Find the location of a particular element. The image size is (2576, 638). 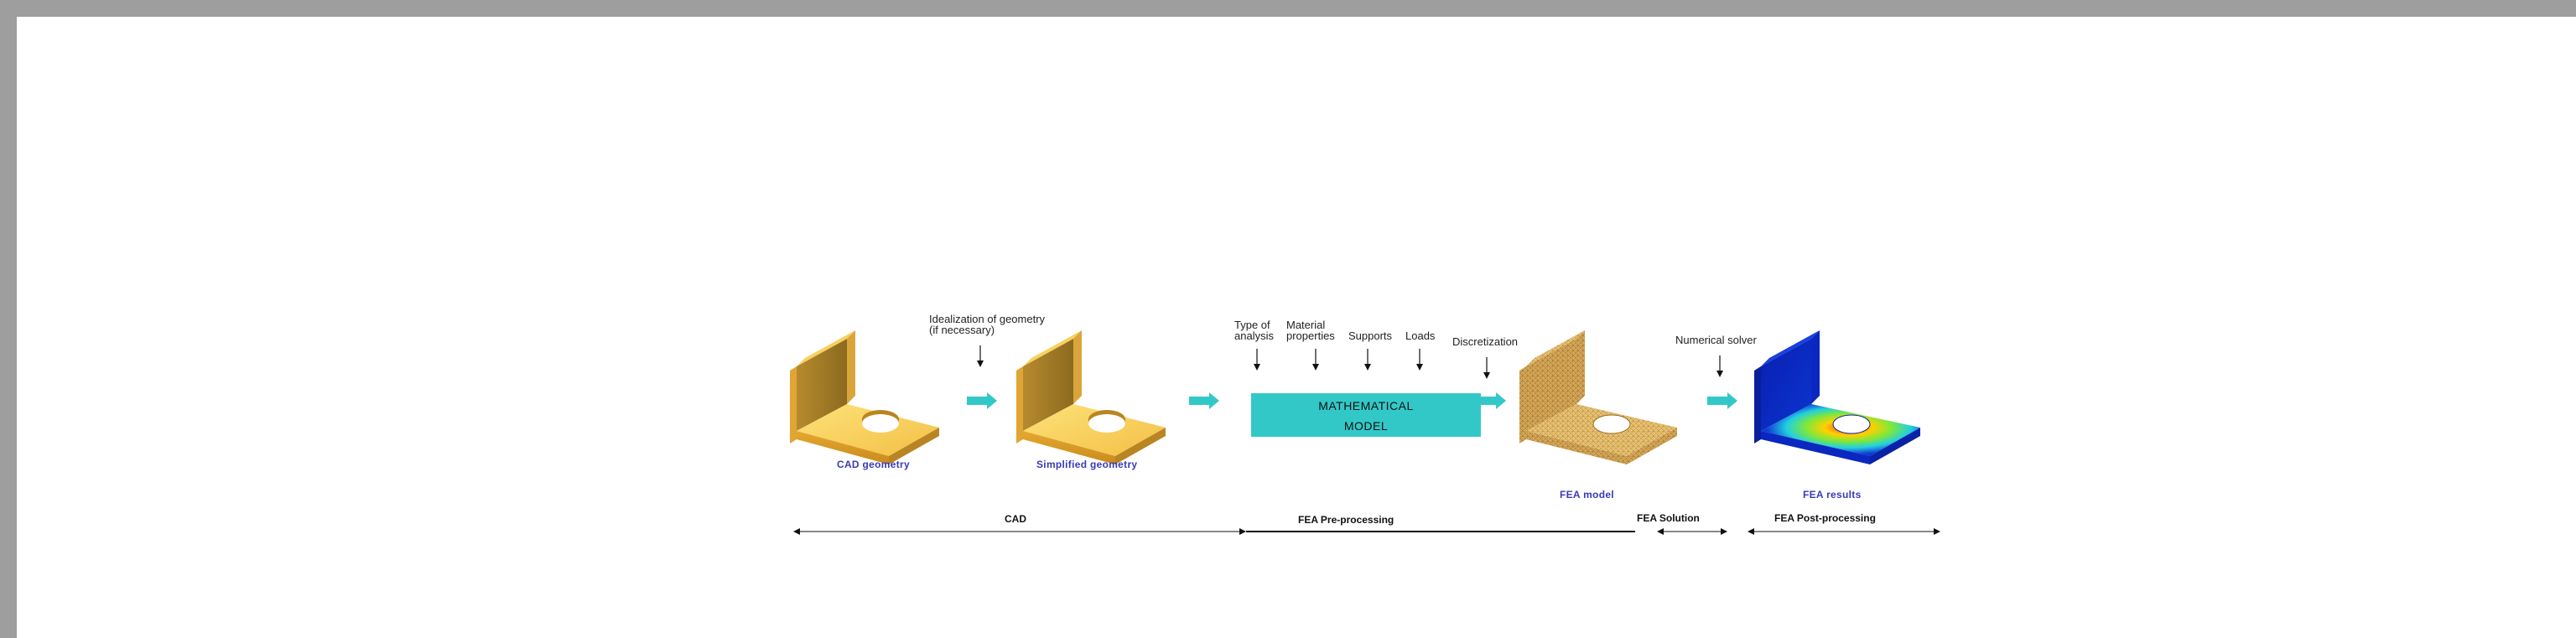

solution-phase-label: FEA Solution is located at coordinates (1668, 518).